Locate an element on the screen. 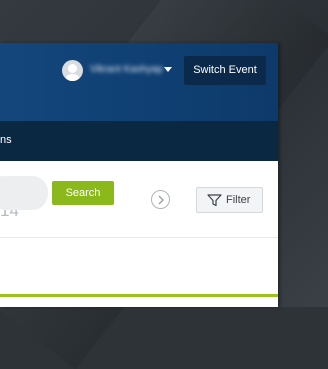 This screenshot has height=369, width=328. filter-button: Filter is located at coordinates (229, 200).